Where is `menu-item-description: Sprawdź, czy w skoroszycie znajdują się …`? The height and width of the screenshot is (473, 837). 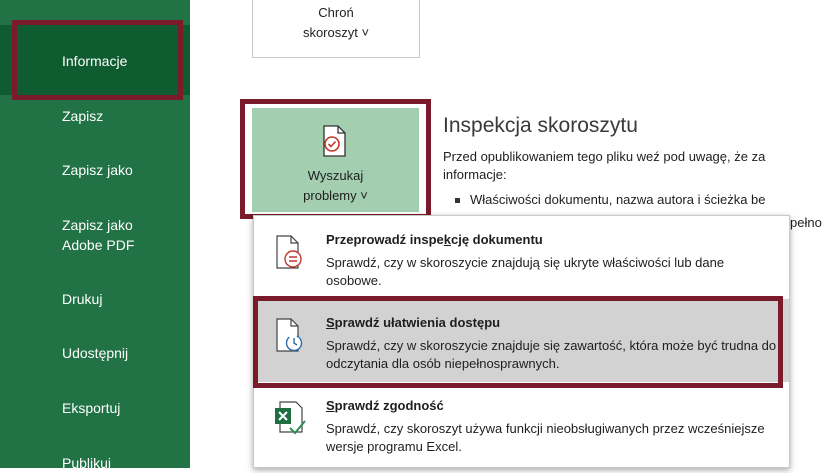 menu-item-description: Sprawdź, czy w skoroszycie znajdują się … is located at coordinates (525, 271).